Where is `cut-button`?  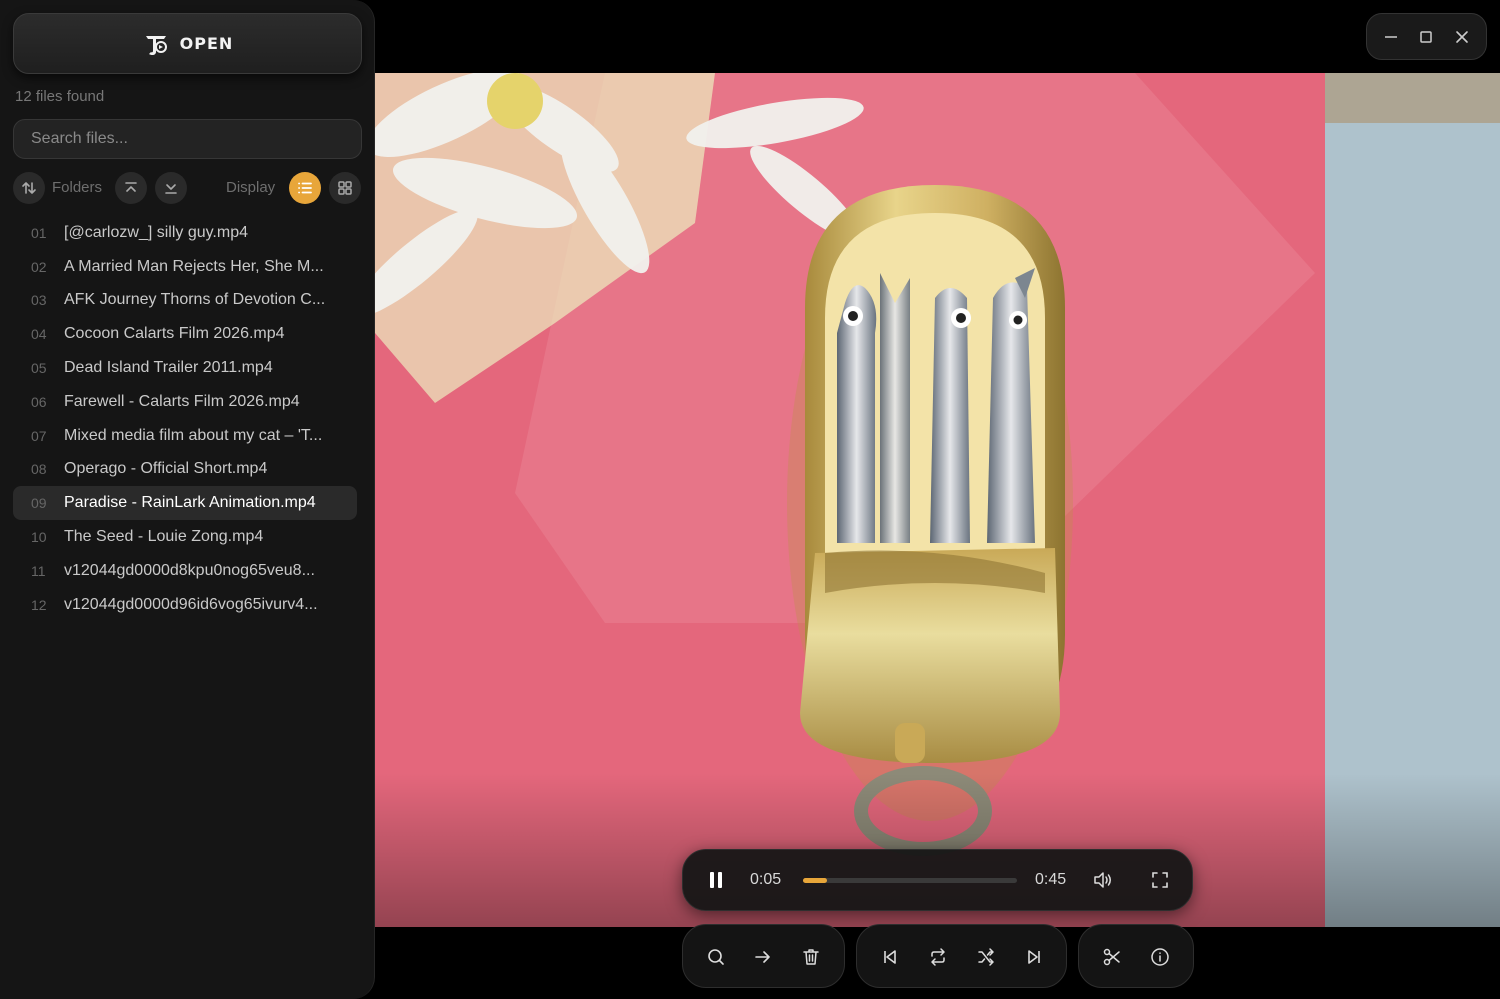
cut-button is located at coordinates (1112, 957).